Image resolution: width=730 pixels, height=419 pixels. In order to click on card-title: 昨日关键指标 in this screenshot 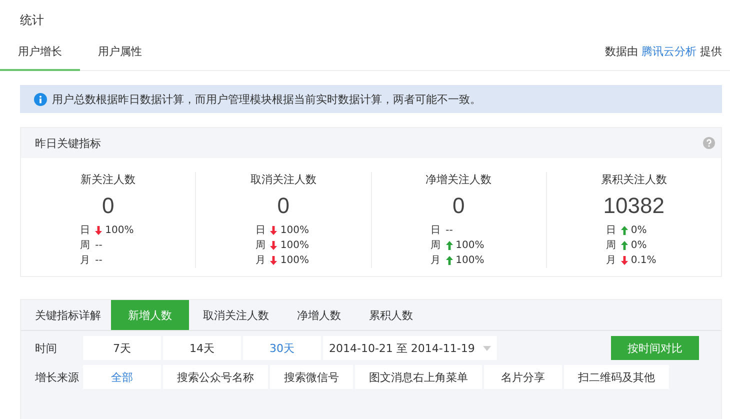, I will do `click(68, 143)`.